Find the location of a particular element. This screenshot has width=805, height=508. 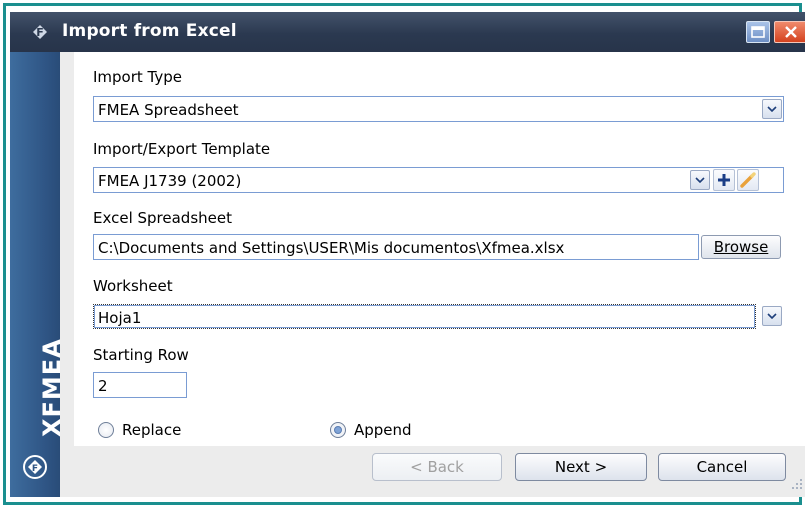

edit-template-button is located at coordinates (748, 180).